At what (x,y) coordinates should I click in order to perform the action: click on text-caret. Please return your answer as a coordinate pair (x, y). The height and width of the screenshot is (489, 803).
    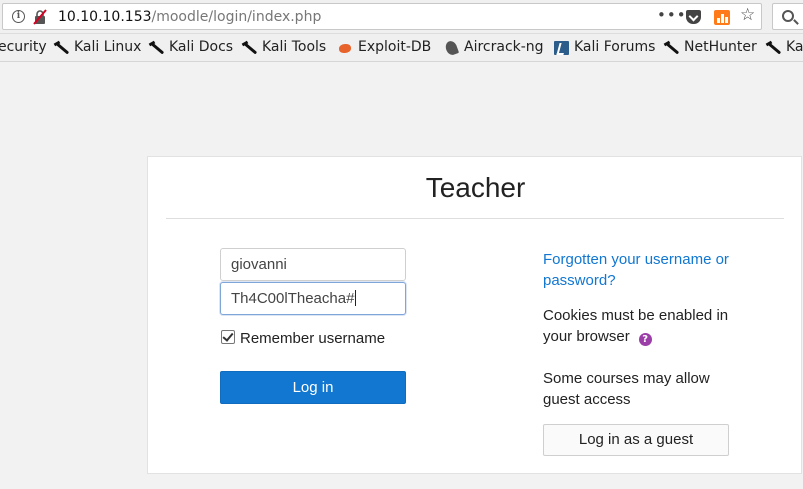
    Looking at the image, I should click on (356, 298).